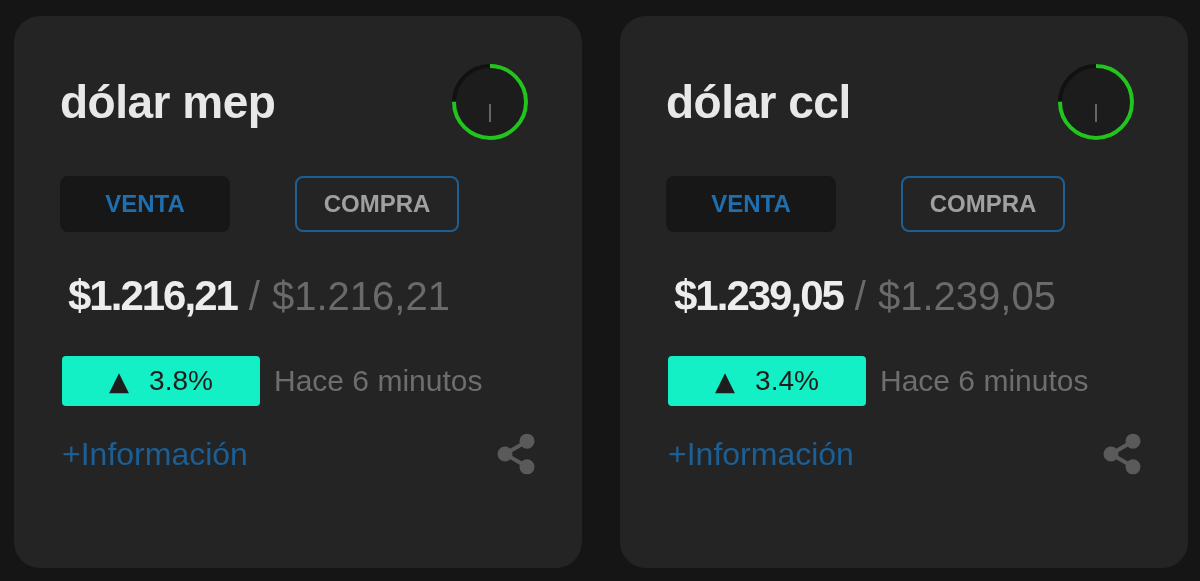 This screenshot has height=581, width=1200. Describe the element at coordinates (758, 102) in the screenshot. I see `card-title: dólar ccl` at that location.